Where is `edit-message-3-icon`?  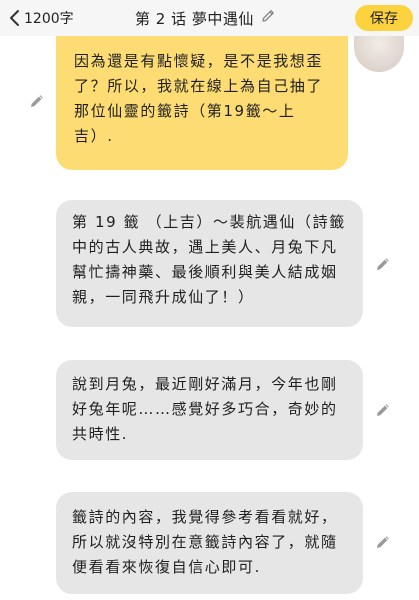
edit-message-3-icon is located at coordinates (383, 410).